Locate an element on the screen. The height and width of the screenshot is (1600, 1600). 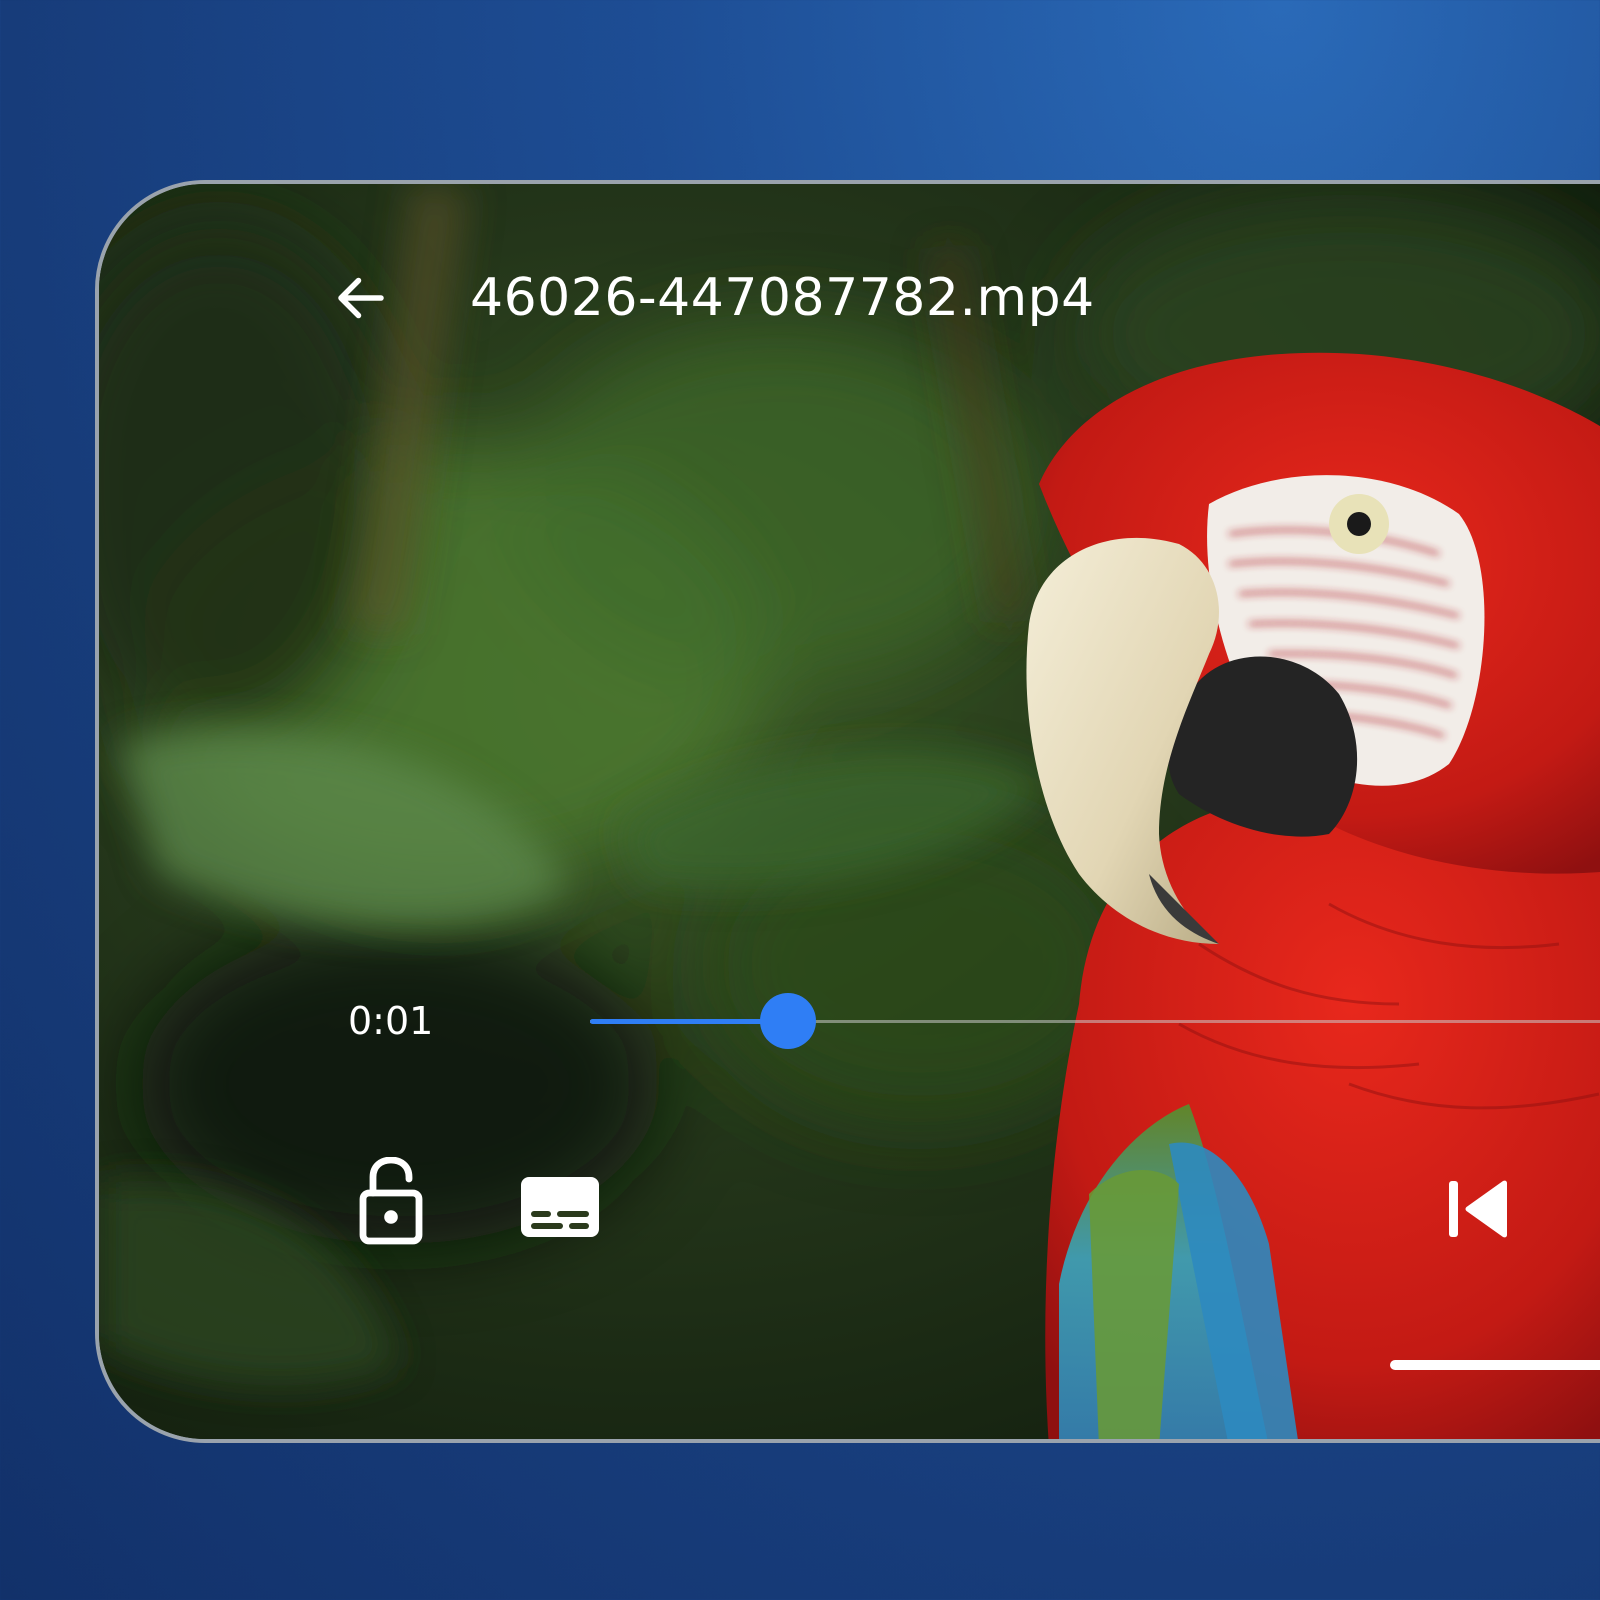
subtitles-button is located at coordinates (560, 1207).